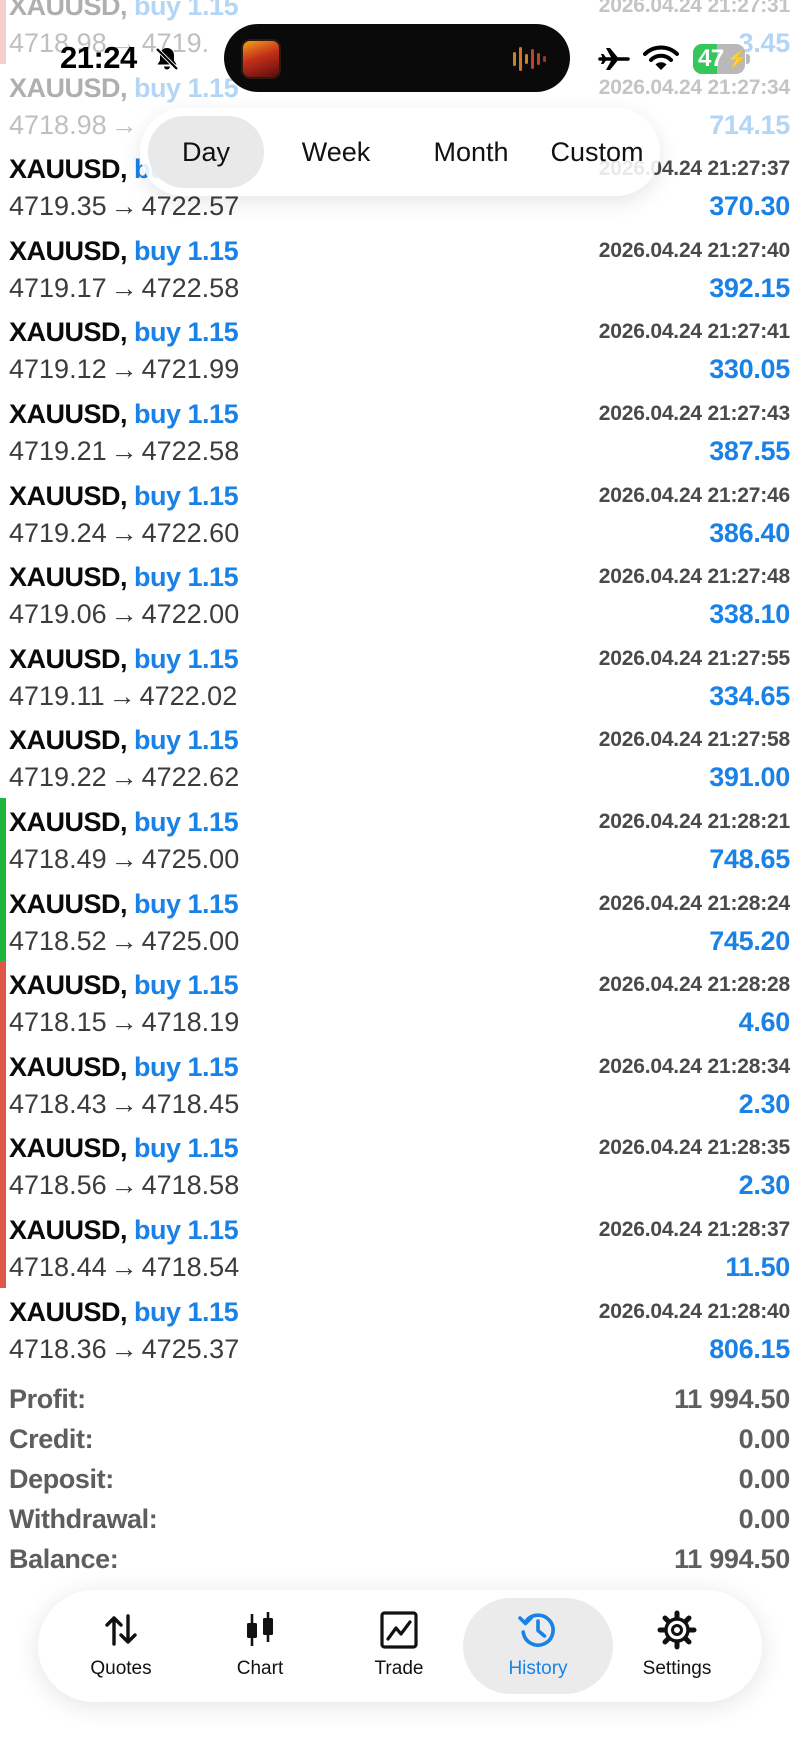  What do you see at coordinates (124, 1022) in the screenshot?
I see `trade-prices: 4718.15 → 4718.19` at bounding box center [124, 1022].